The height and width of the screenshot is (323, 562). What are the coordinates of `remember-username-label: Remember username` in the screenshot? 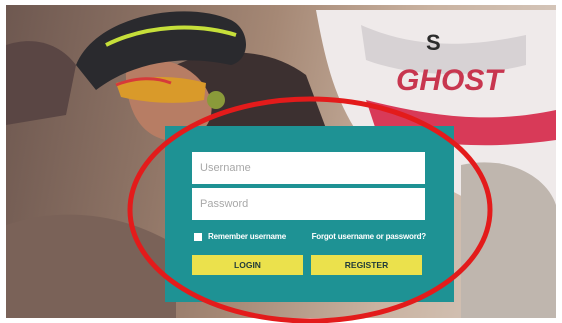 It's located at (247, 236).